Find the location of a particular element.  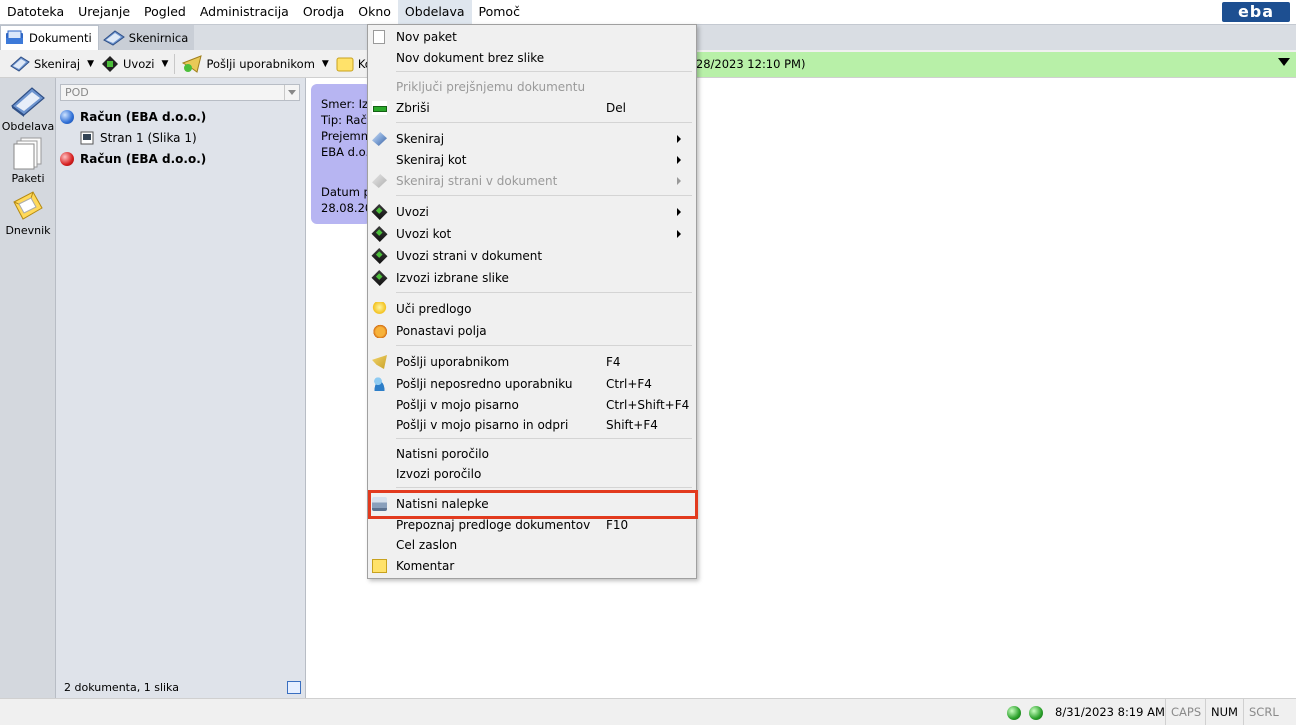

chevron-down-icon is located at coordinates (291, 92).